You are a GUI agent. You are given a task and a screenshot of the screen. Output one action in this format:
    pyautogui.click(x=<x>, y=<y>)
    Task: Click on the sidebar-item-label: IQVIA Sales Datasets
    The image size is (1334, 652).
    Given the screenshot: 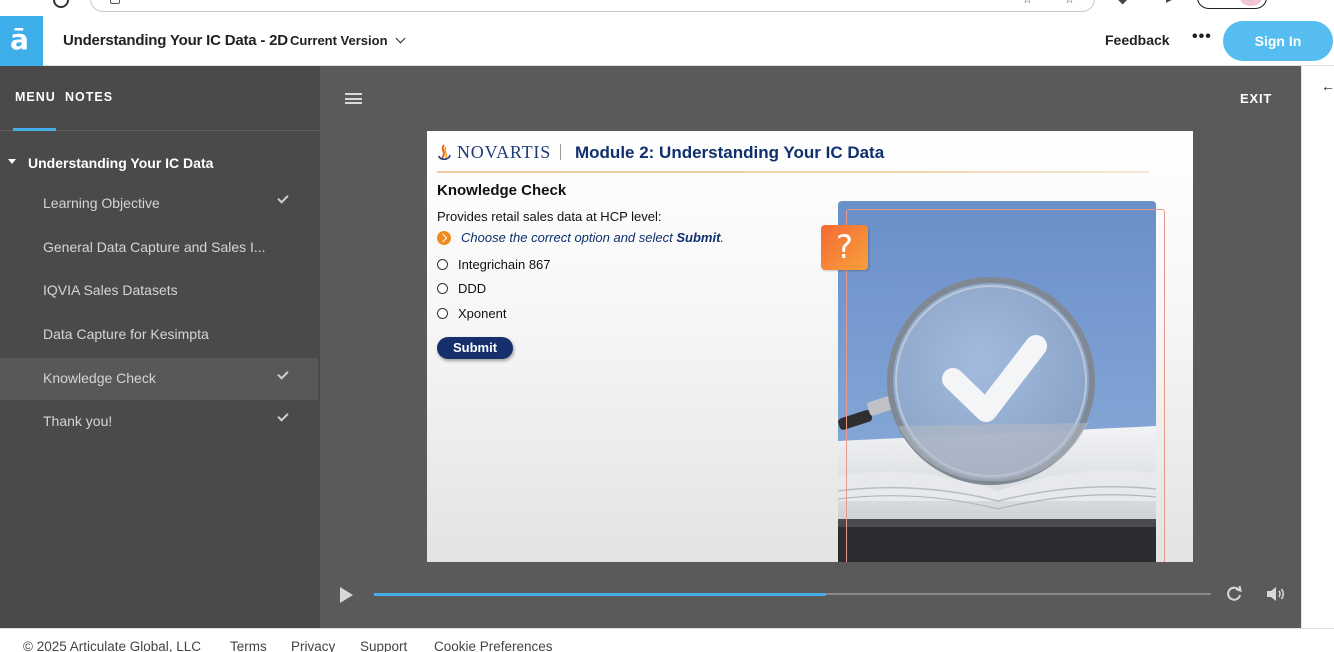 What is the action you would take?
    pyautogui.click(x=110, y=290)
    